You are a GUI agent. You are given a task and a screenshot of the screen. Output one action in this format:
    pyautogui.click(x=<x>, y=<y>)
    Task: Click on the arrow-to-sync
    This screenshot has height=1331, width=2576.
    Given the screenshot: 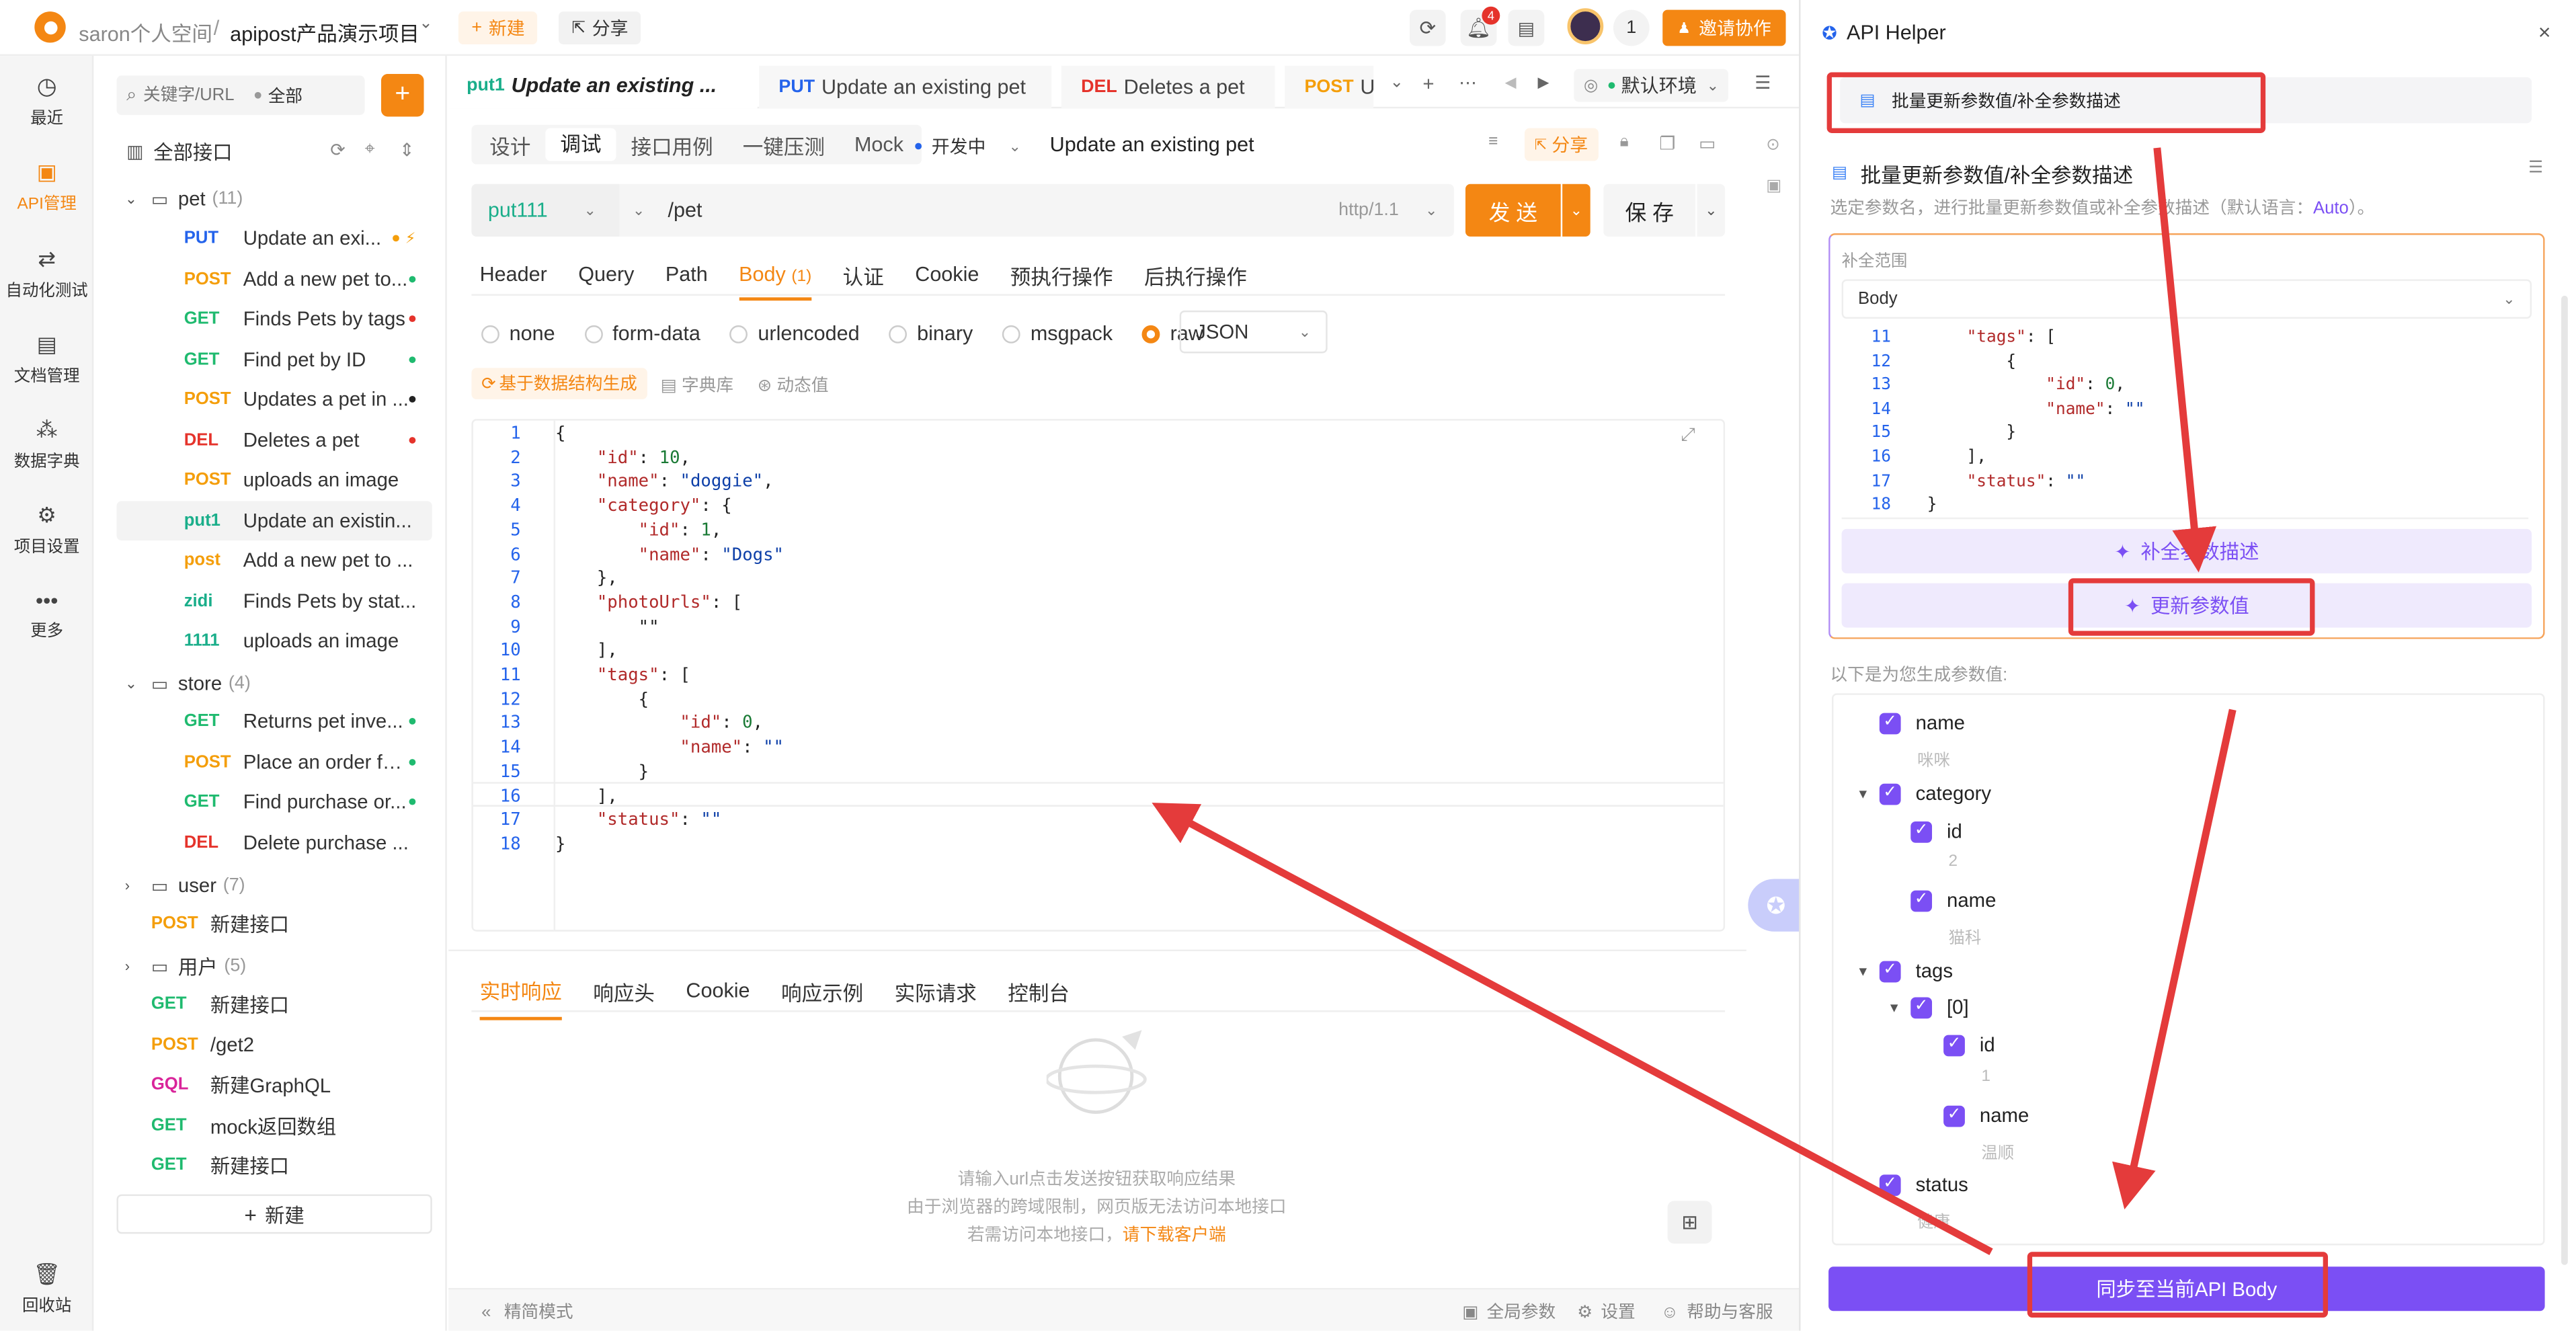 What is the action you would take?
    pyautogui.click(x=2180, y=949)
    